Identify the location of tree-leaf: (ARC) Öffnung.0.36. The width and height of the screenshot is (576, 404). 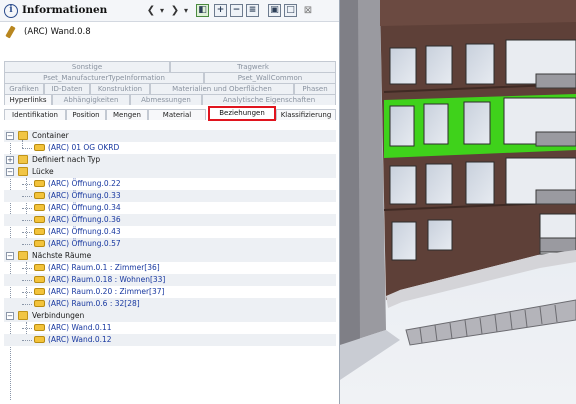
(170, 220).